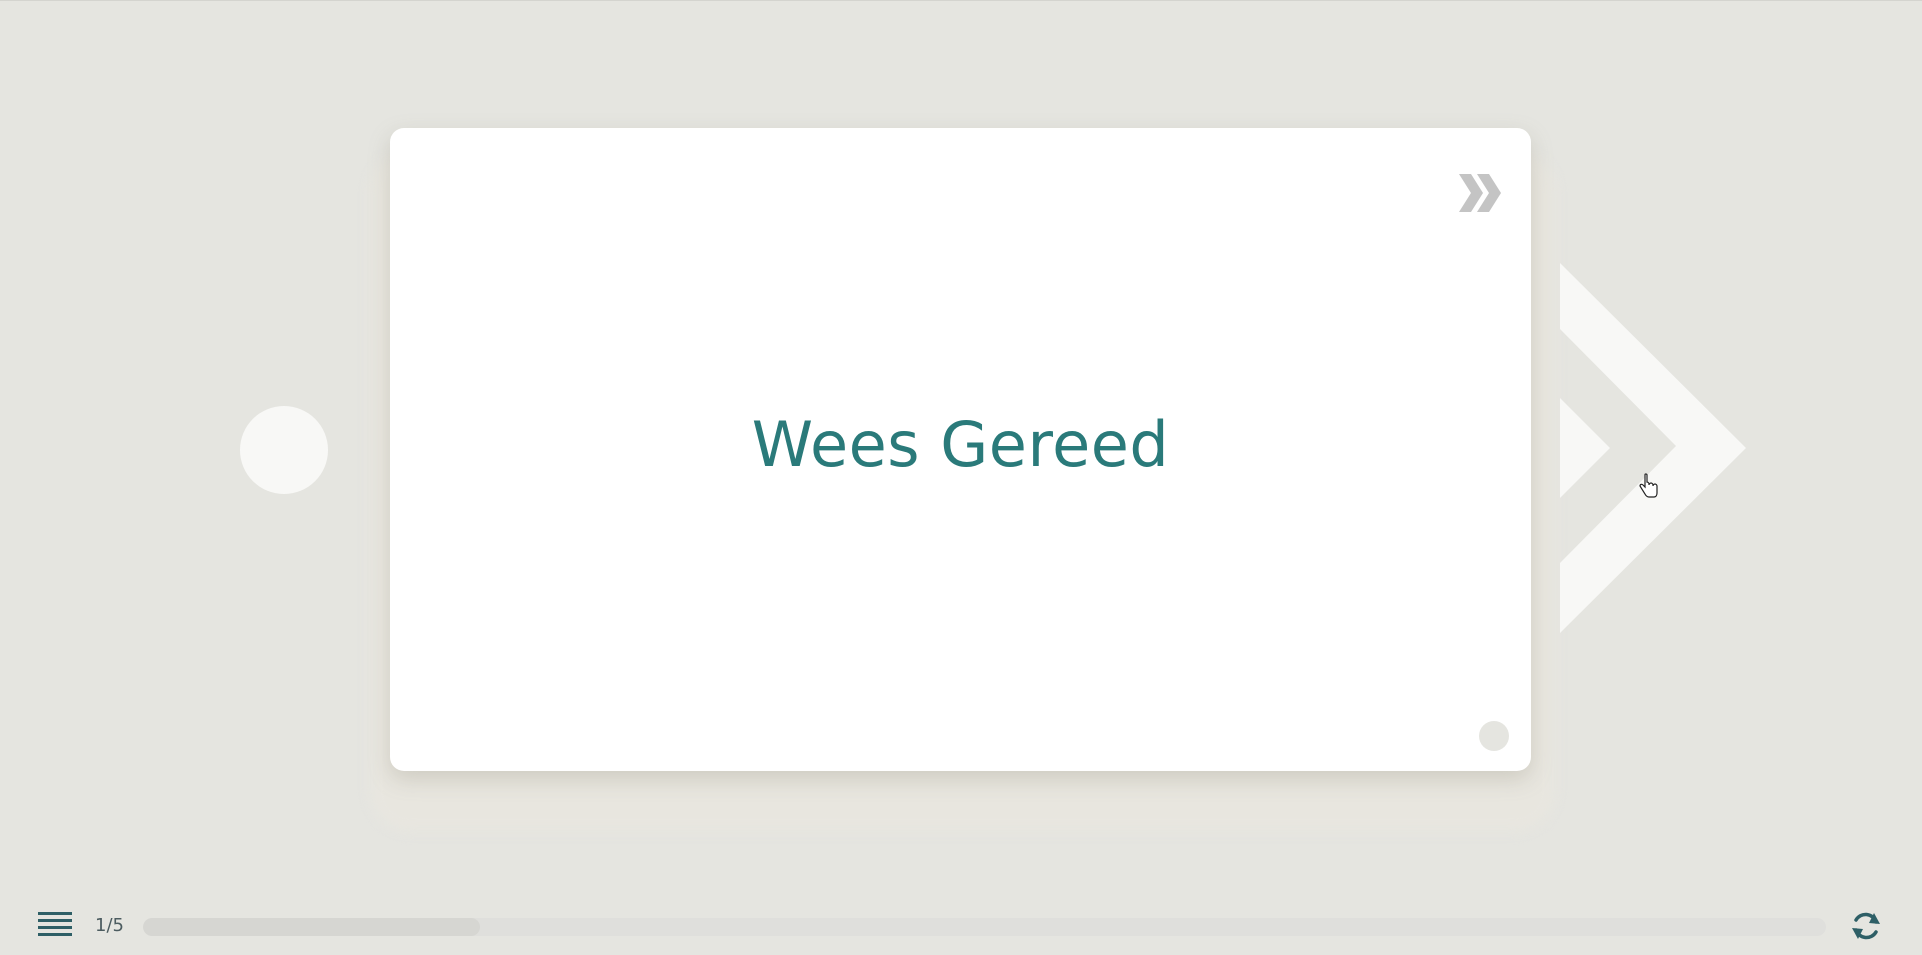 This screenshot has width=1922, height=955. I want to click on large-chevron-right-icon, so click(1653, 448).